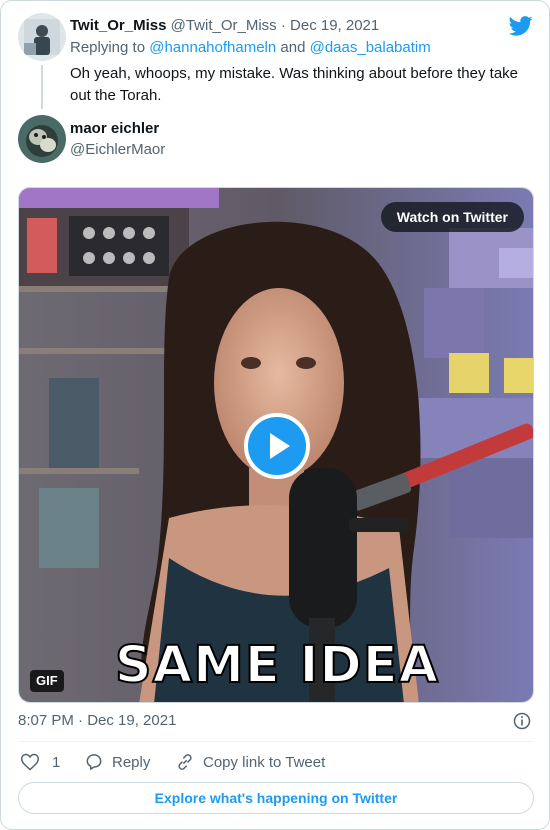 The image size is (550, 830). I want to click on parent-date: Dec 19, 2021, so click(334, 25).